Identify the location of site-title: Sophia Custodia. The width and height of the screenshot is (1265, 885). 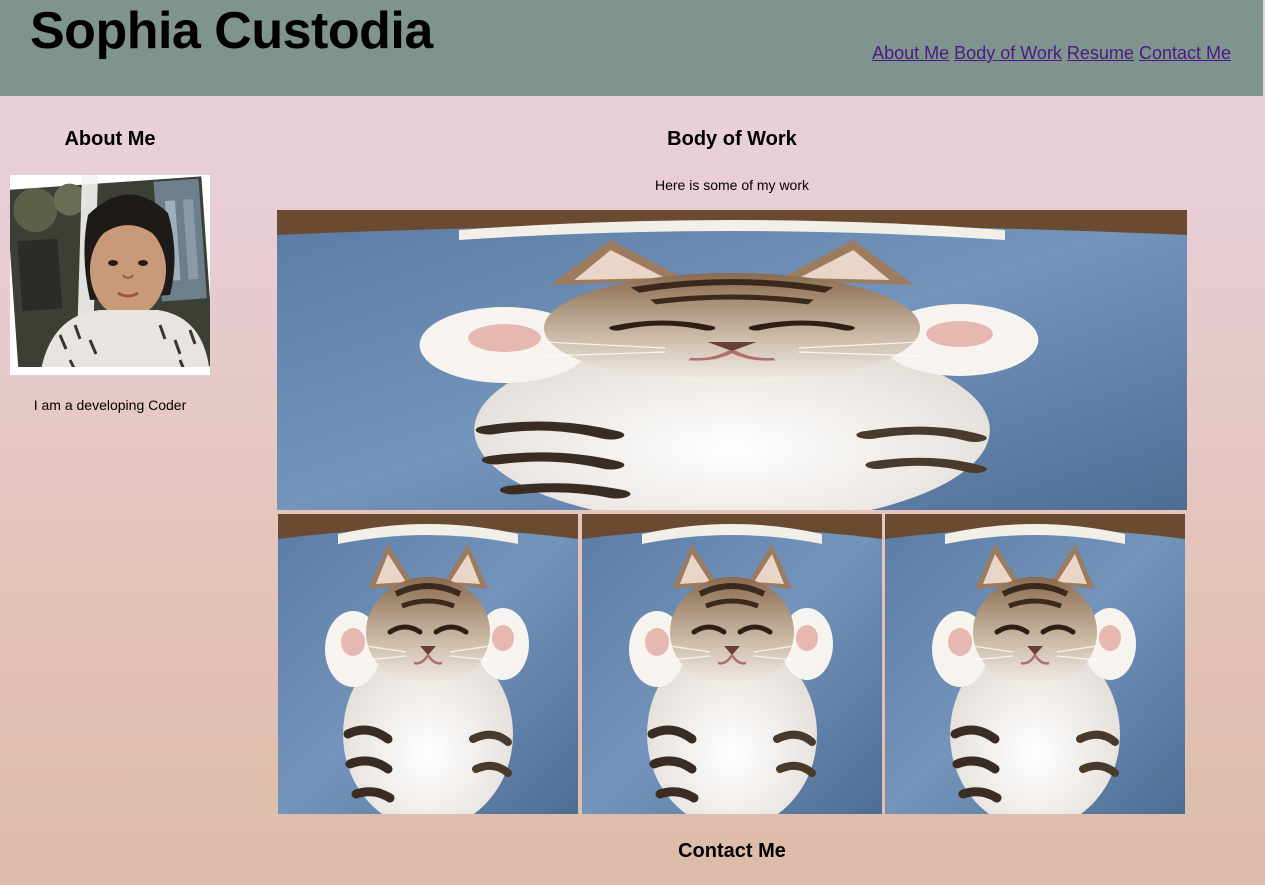
(231, 31).